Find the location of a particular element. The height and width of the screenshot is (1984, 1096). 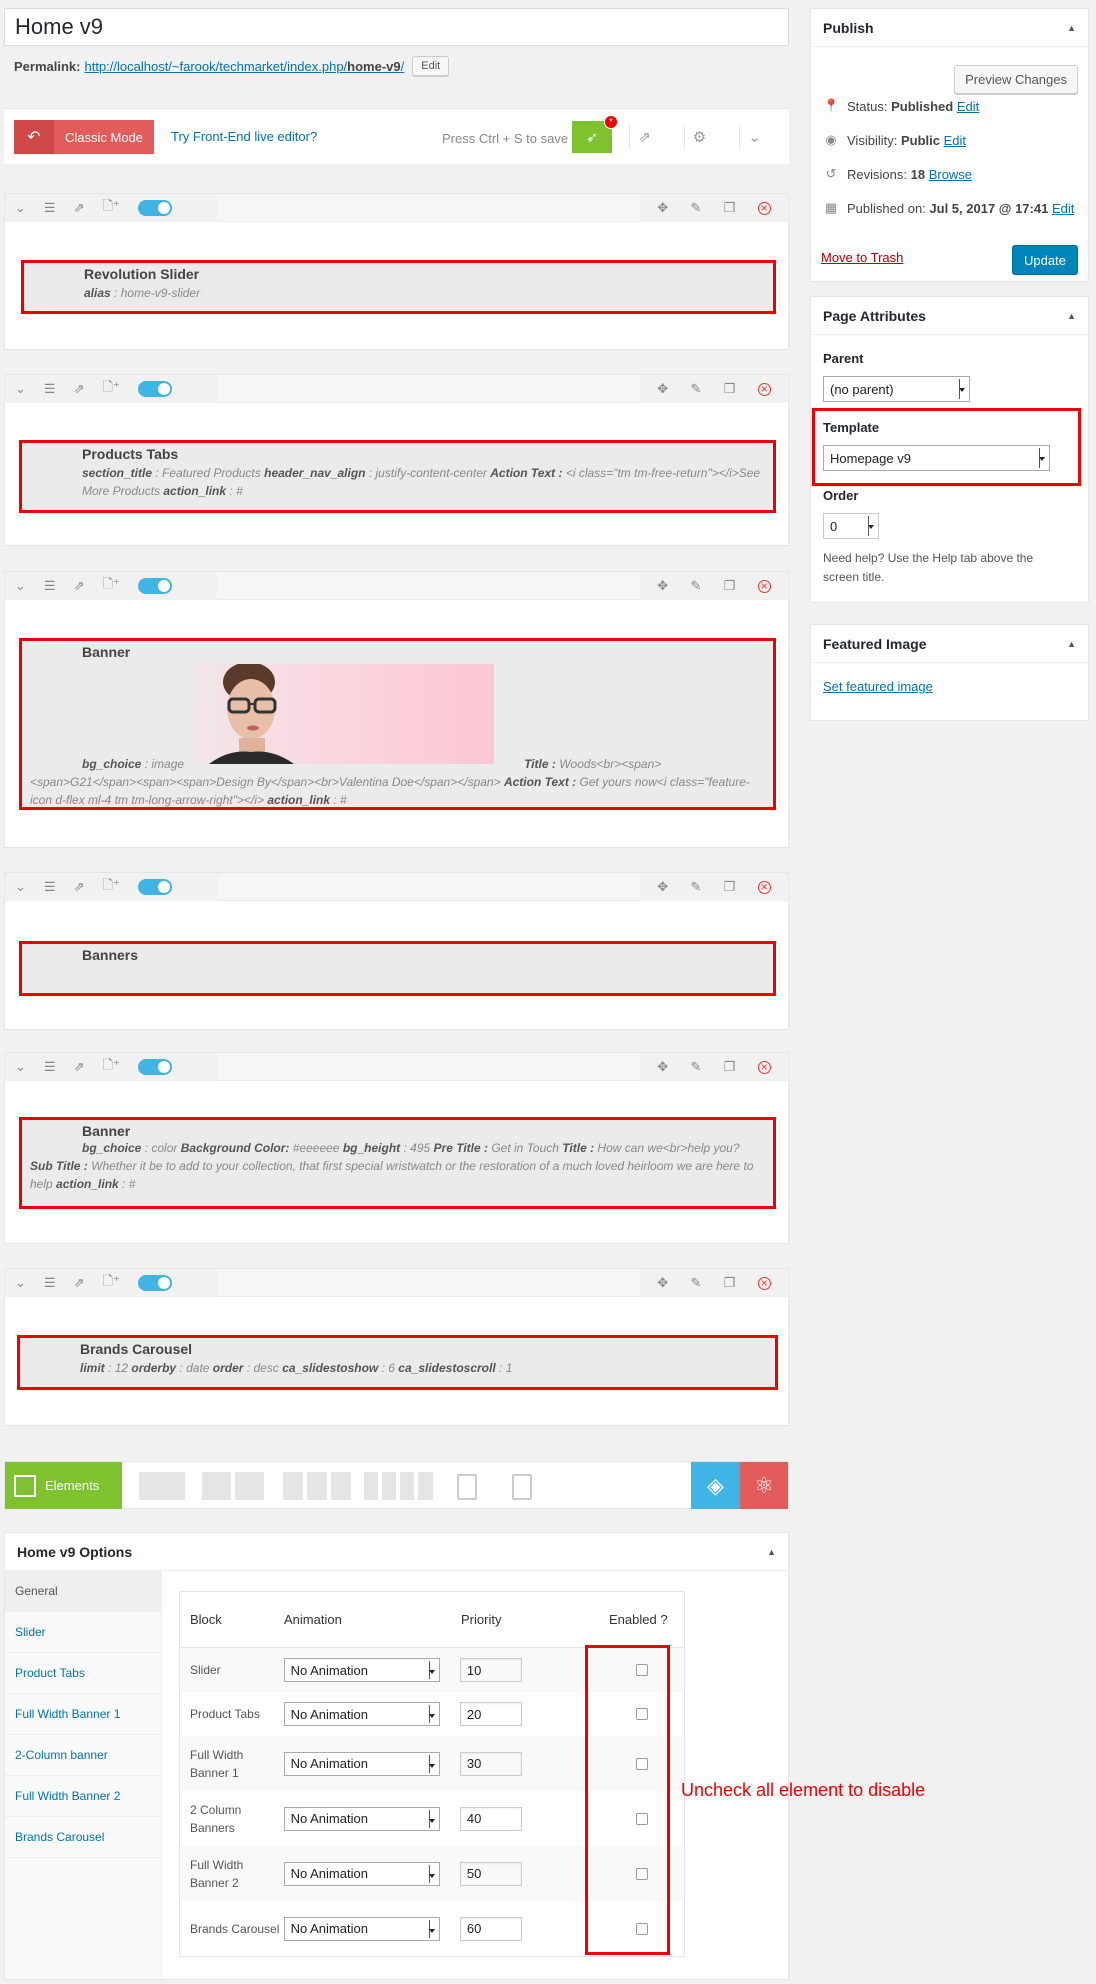

priority-input: 20 is located at coordinates (490, 1714).